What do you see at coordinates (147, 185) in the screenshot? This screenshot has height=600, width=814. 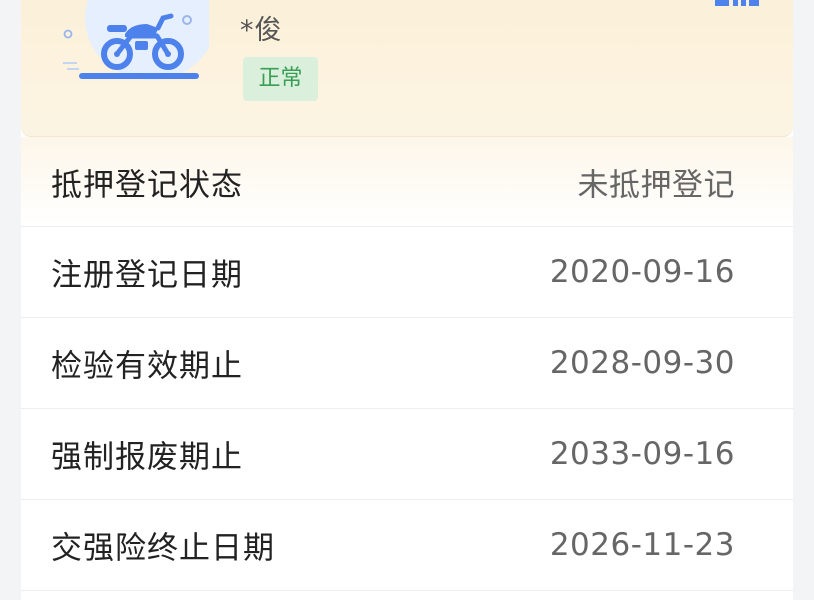 I see `info-label: 抵押登记状态` at bounding box center [147, 185].